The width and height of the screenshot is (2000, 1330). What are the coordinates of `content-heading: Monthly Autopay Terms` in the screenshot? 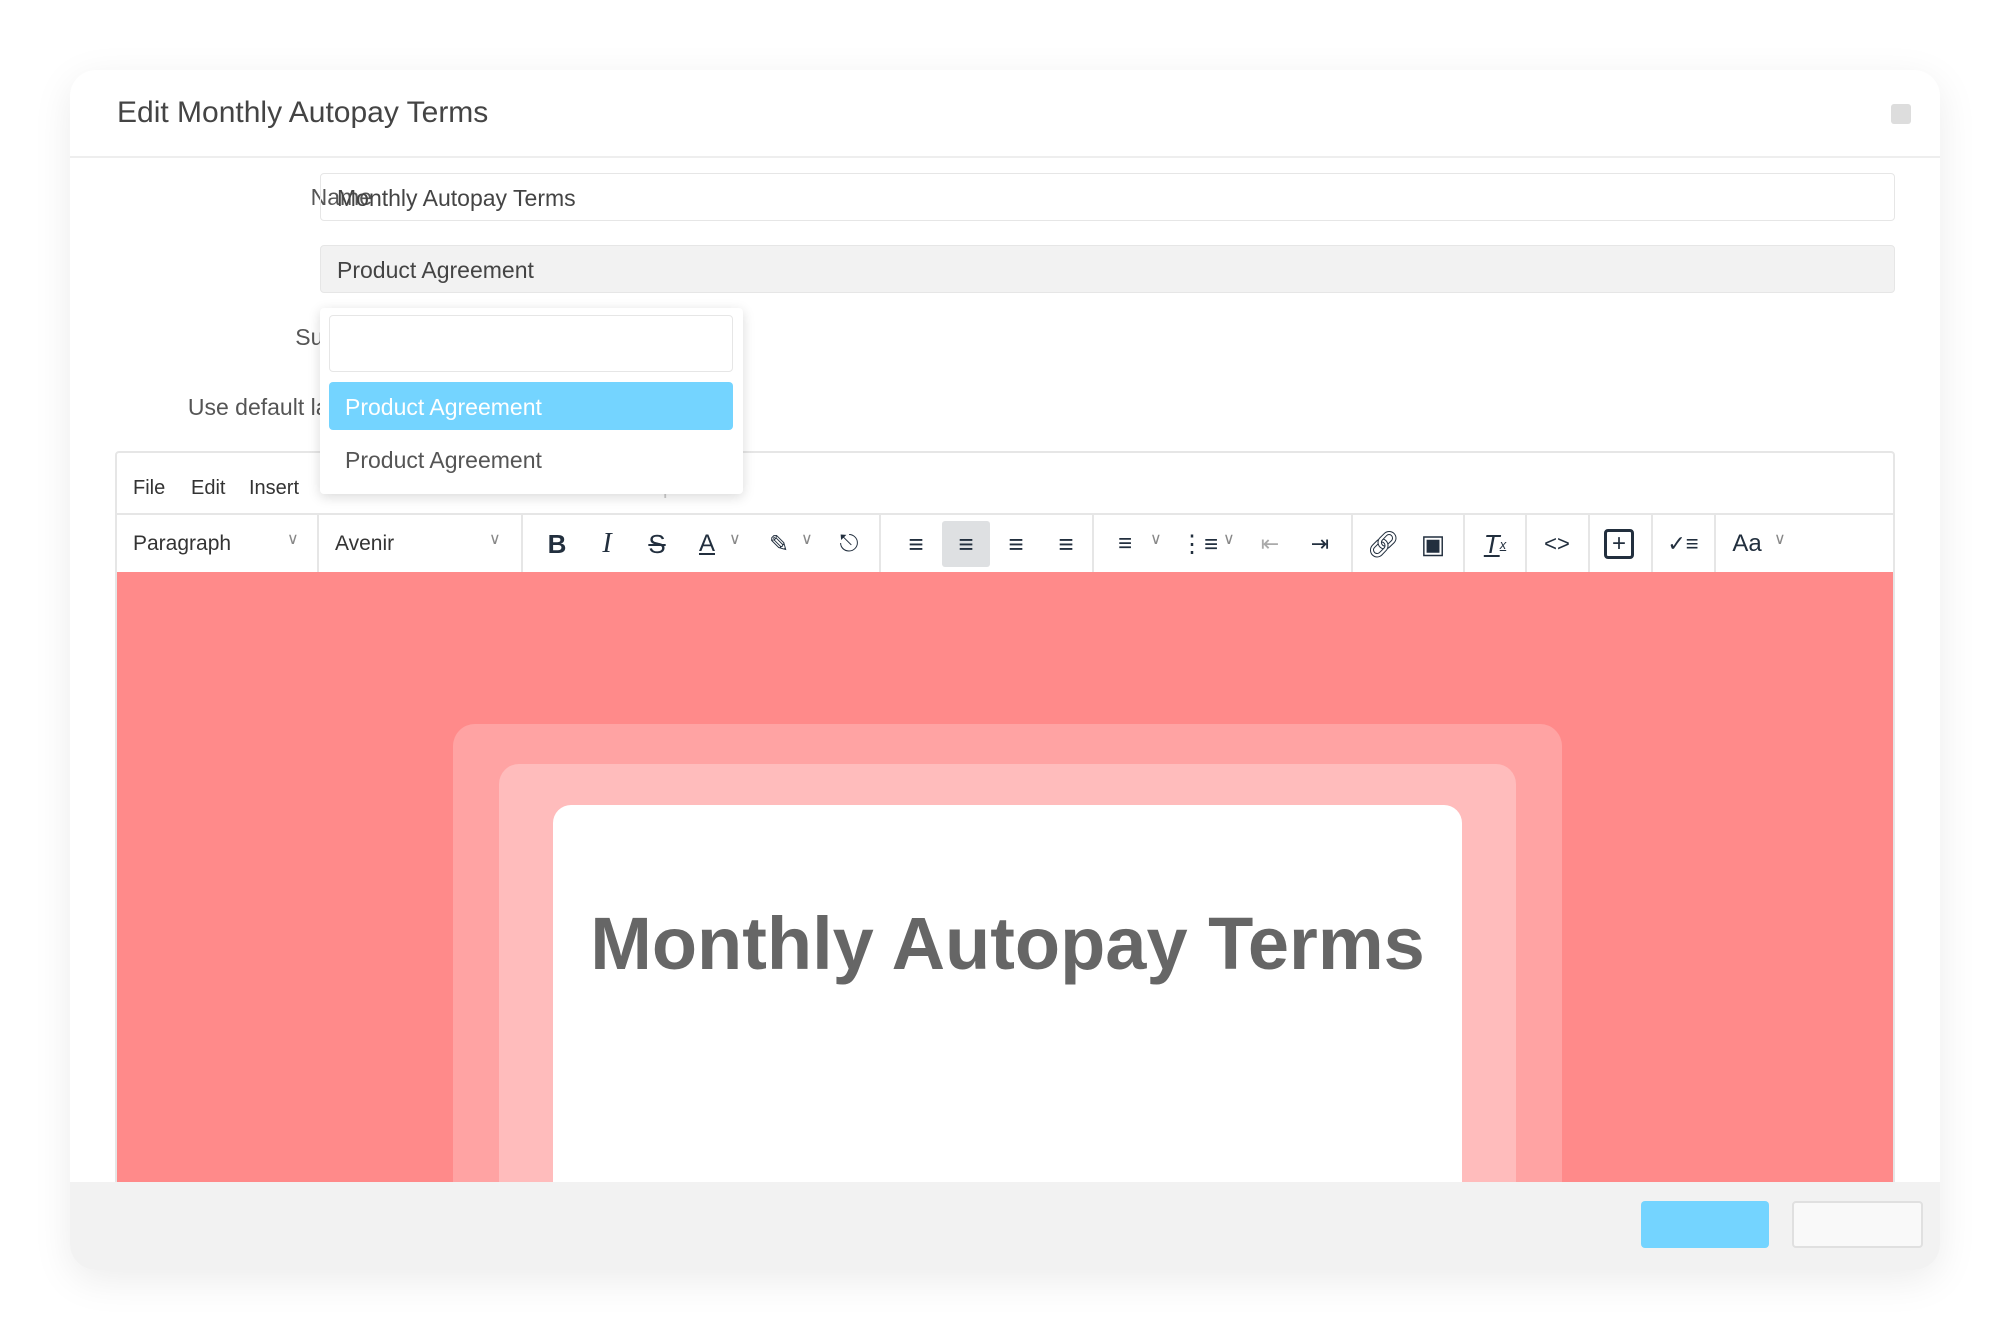 It's located at (1007, 943).